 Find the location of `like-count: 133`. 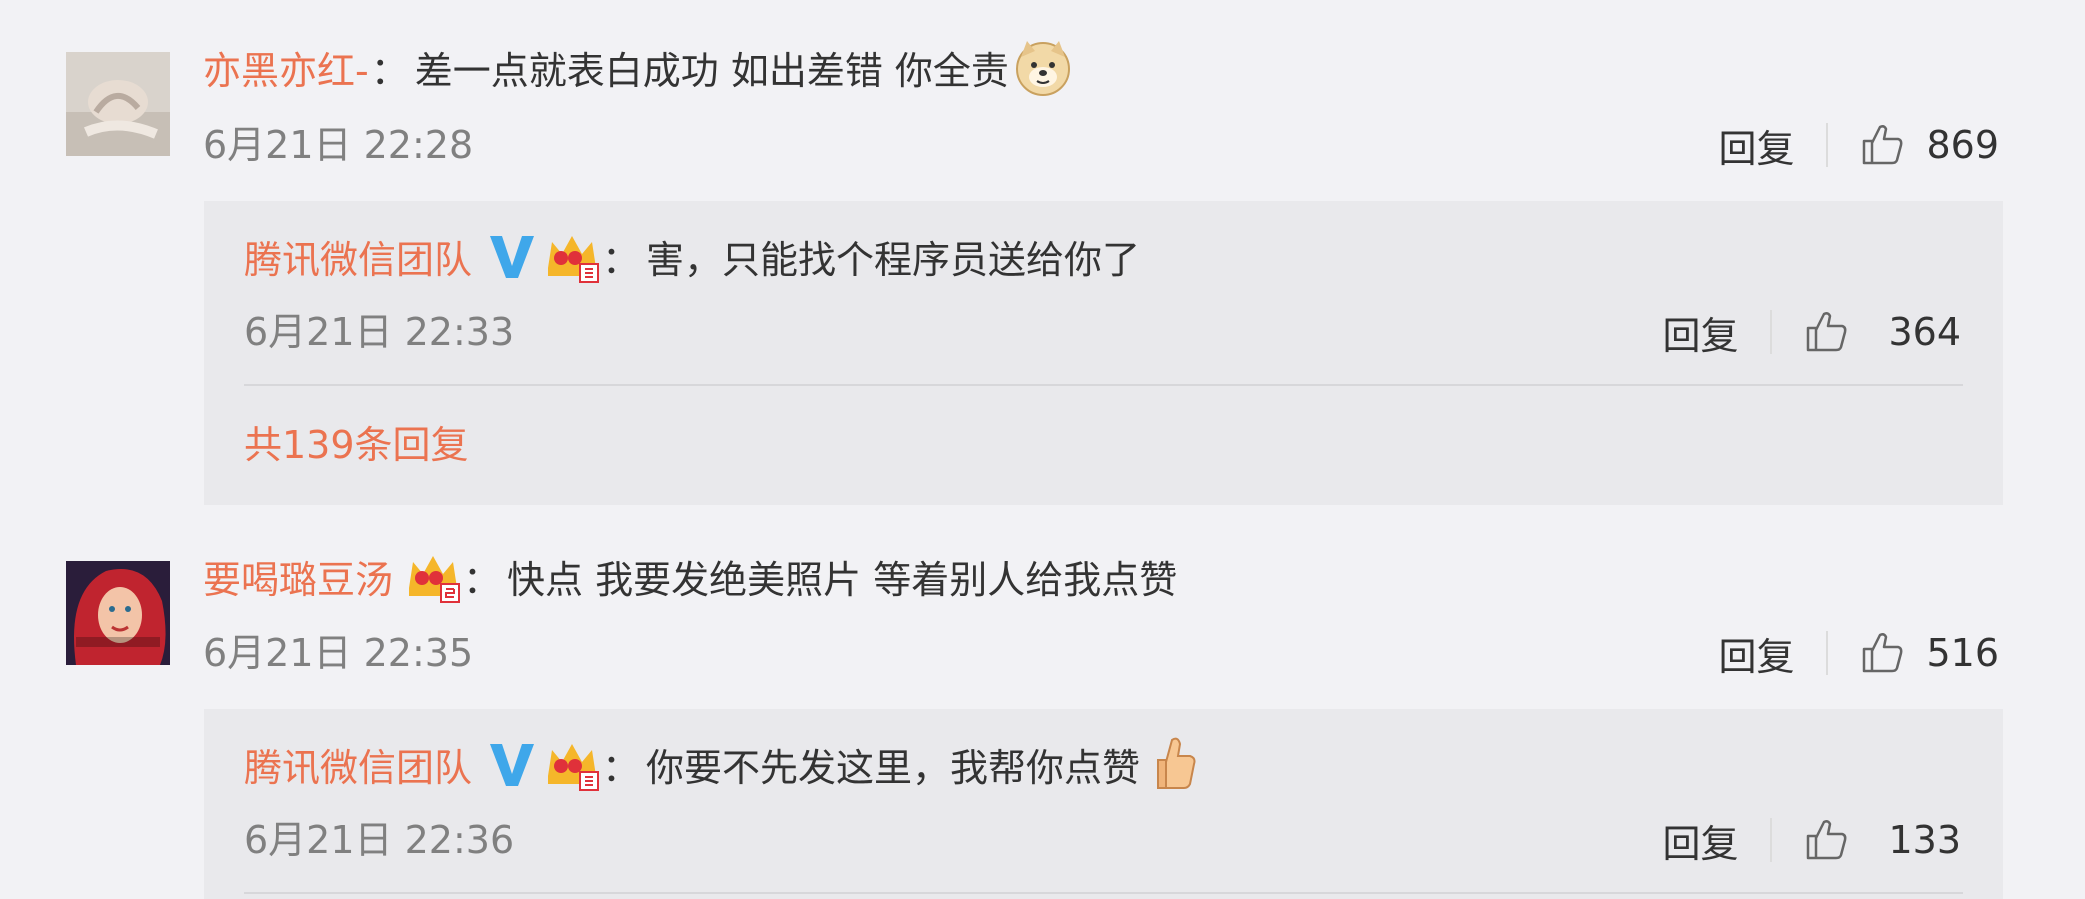

like-count: 133 is located at coordinates (1924, 840).